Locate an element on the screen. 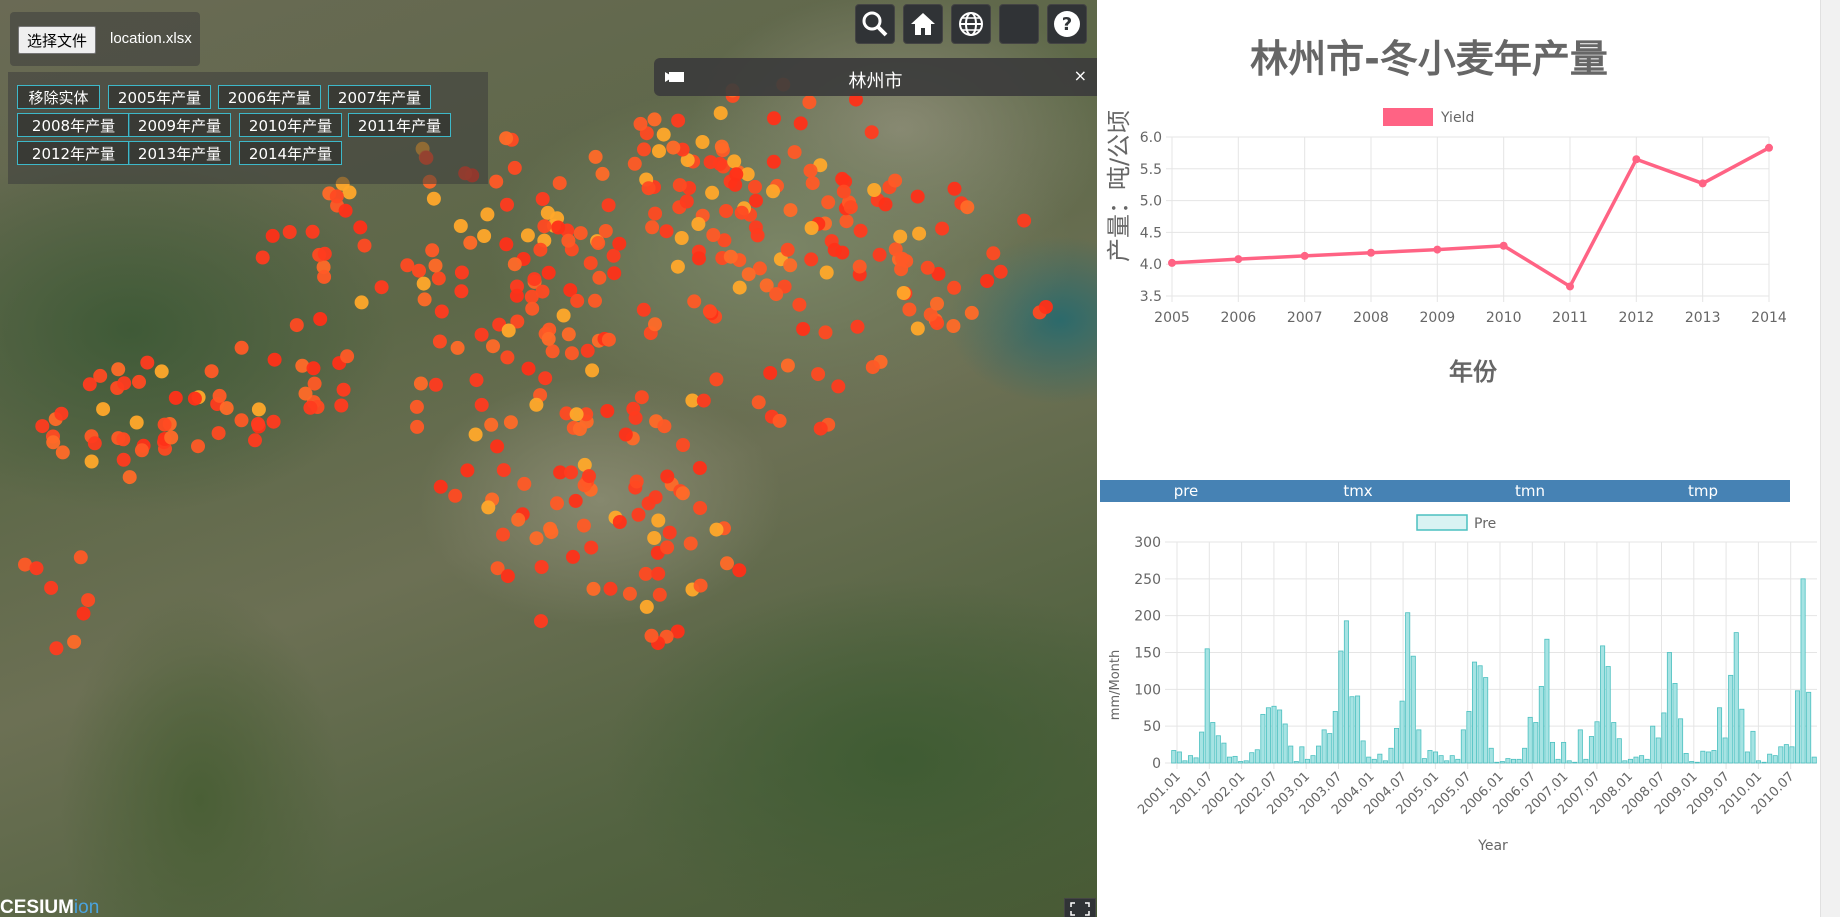  year-2006-button: 2006年产量 is located at coordinates (269, 97).